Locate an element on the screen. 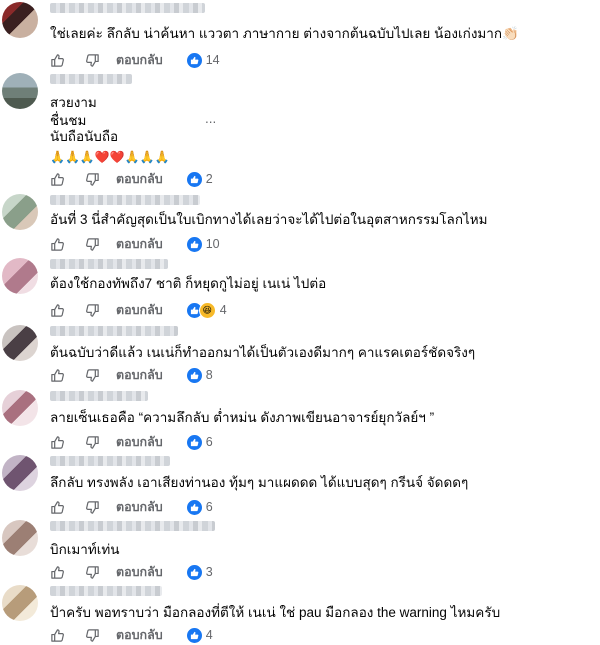  comment-actions: ตอบกลับ 😆 4 is located at coordinates (138, 310).